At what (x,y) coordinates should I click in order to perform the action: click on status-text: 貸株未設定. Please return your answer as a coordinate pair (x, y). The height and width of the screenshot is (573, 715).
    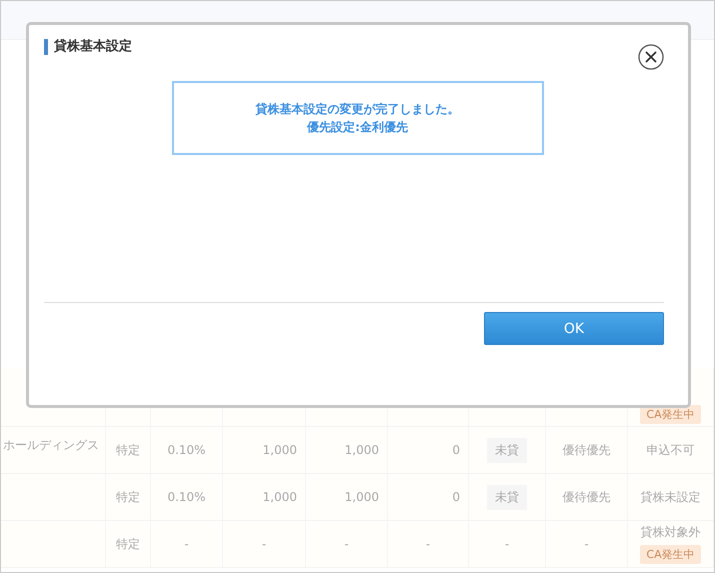
    Looking at the image, I should click on (670, 497).